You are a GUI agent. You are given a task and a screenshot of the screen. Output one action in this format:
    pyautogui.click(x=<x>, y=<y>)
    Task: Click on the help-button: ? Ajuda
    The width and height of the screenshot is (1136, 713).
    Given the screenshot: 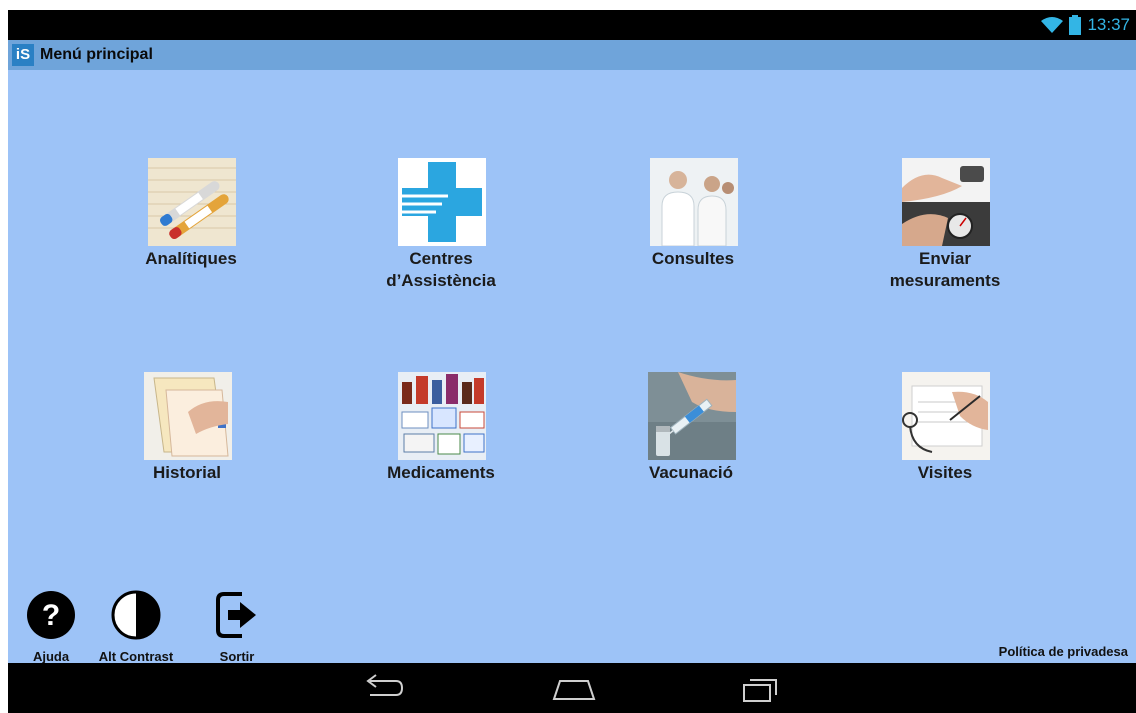 What is the action you would take?
    pyautogui.click(x=51, y=627)
    